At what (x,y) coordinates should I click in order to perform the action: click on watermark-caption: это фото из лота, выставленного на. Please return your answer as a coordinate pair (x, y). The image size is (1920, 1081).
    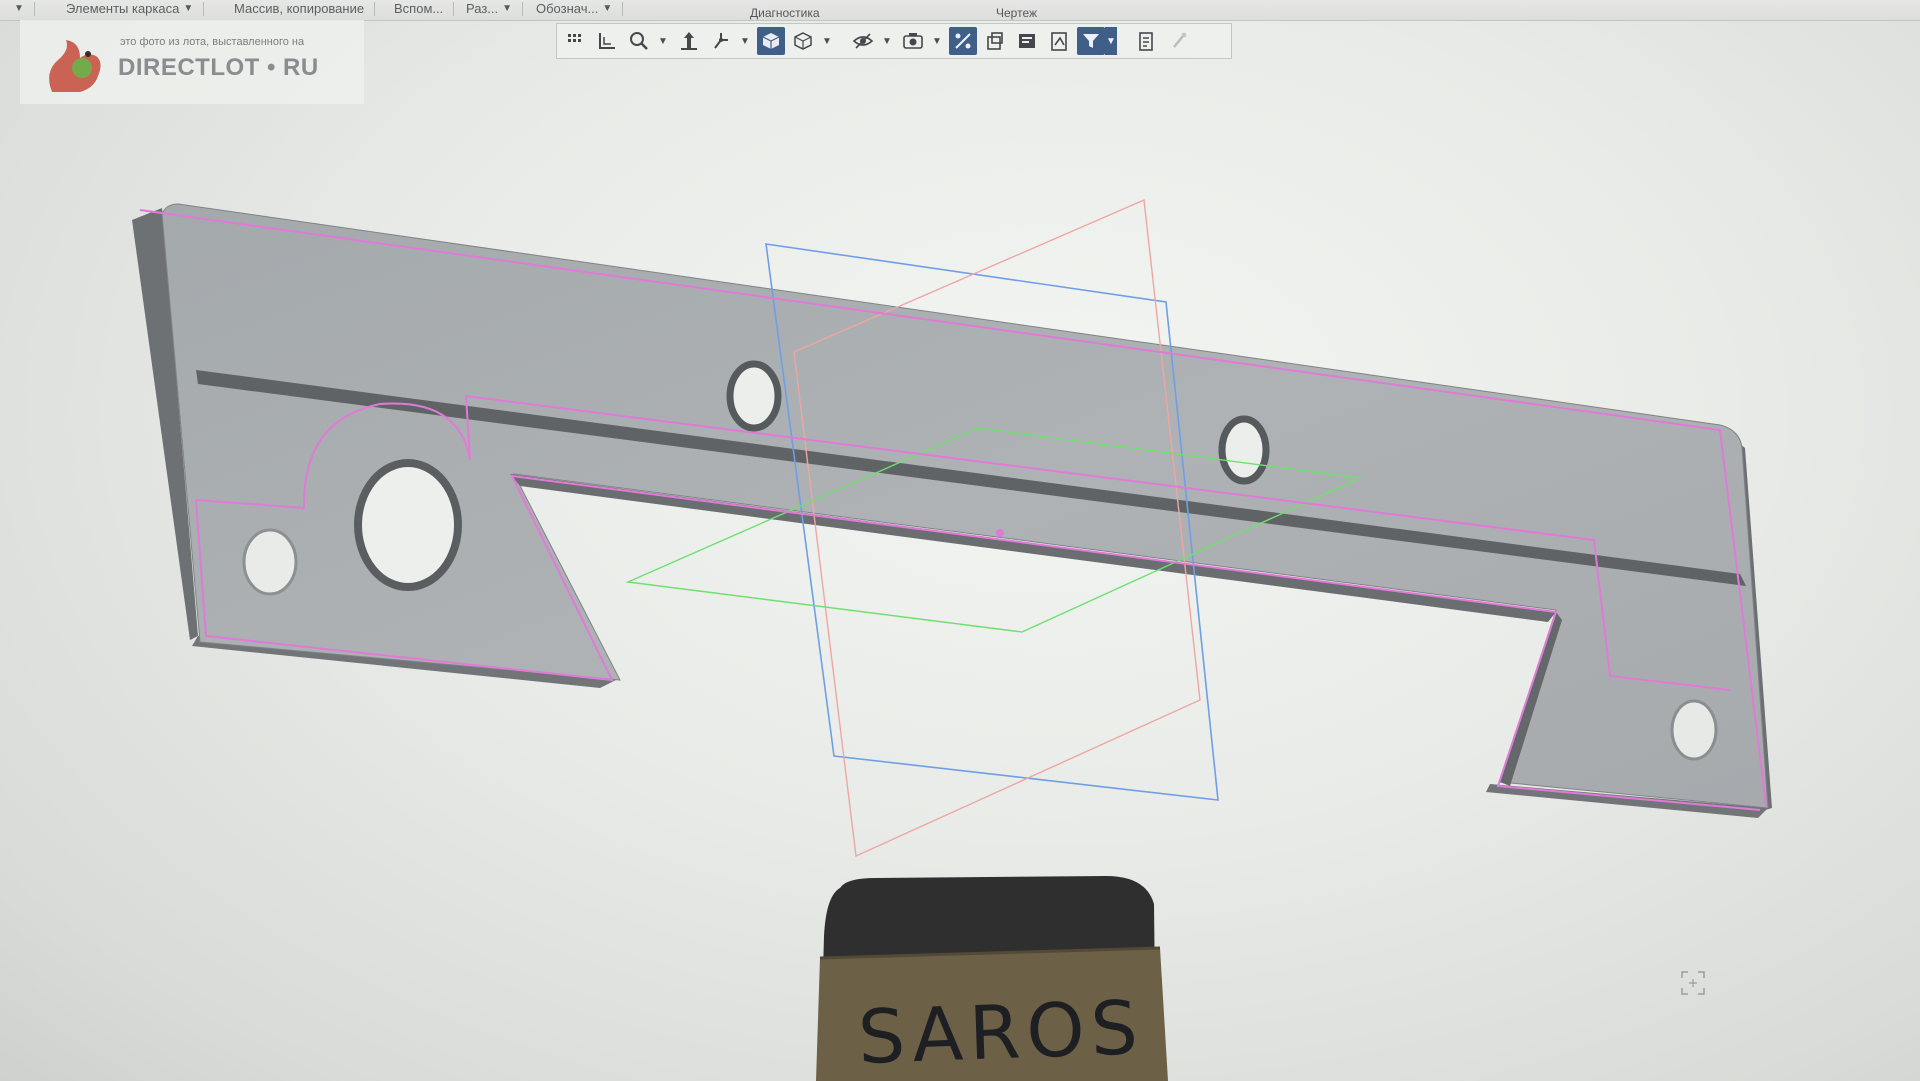
    Looking at the image, I should click on (212, 42).